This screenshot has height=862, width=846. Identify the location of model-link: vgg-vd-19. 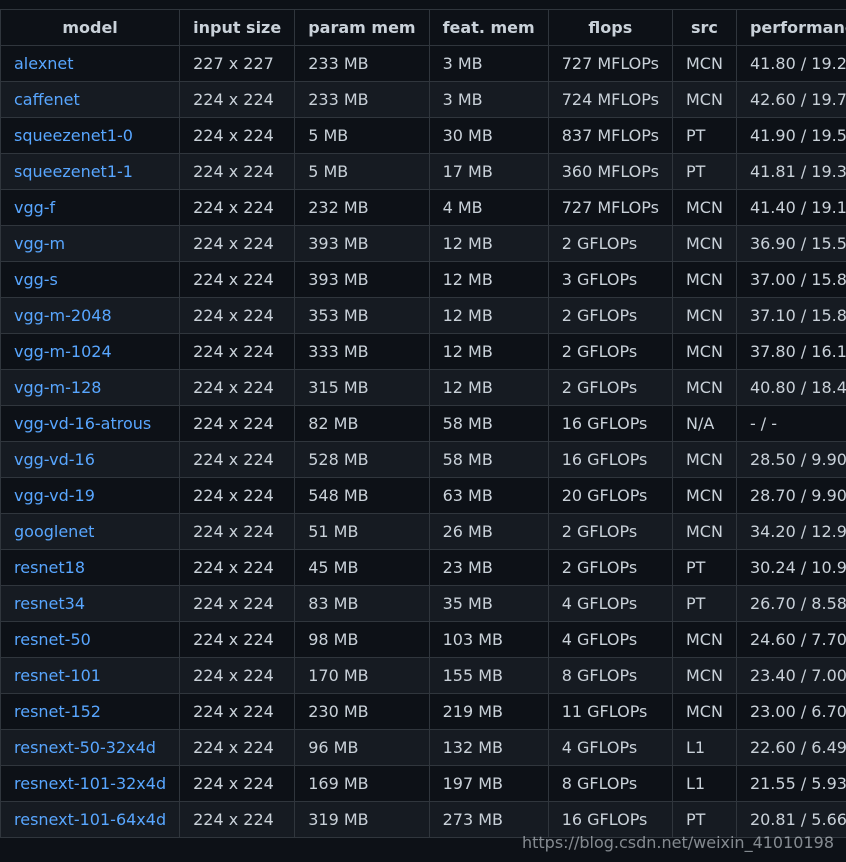
(54, 495).